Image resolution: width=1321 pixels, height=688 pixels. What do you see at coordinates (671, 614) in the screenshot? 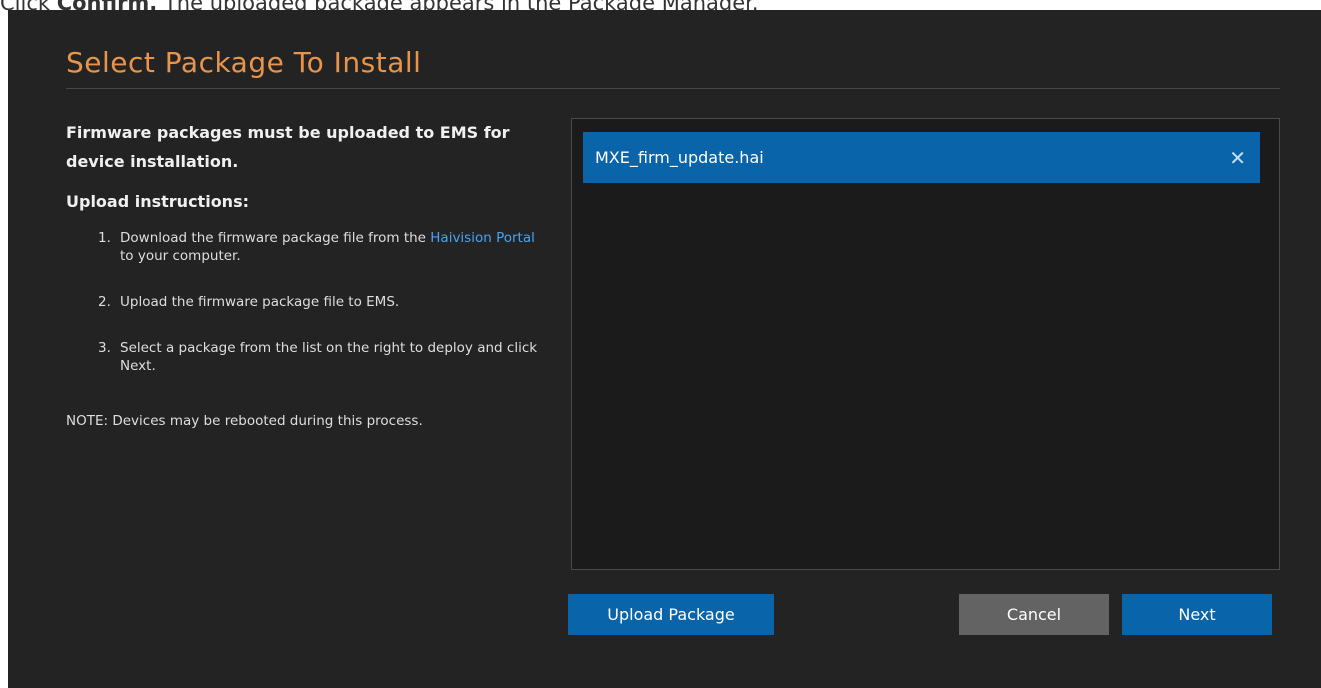
I see `upload-package-button: Upload Package` at bounding box center [671, 614].